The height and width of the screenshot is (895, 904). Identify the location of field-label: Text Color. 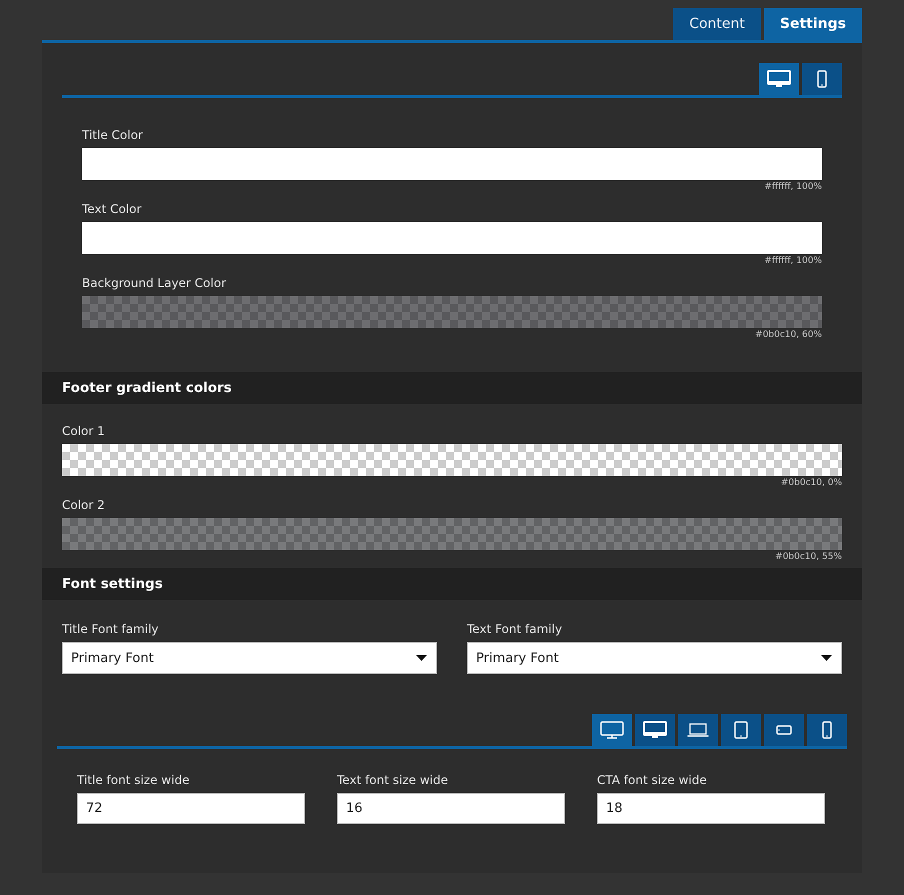
(112, 209).